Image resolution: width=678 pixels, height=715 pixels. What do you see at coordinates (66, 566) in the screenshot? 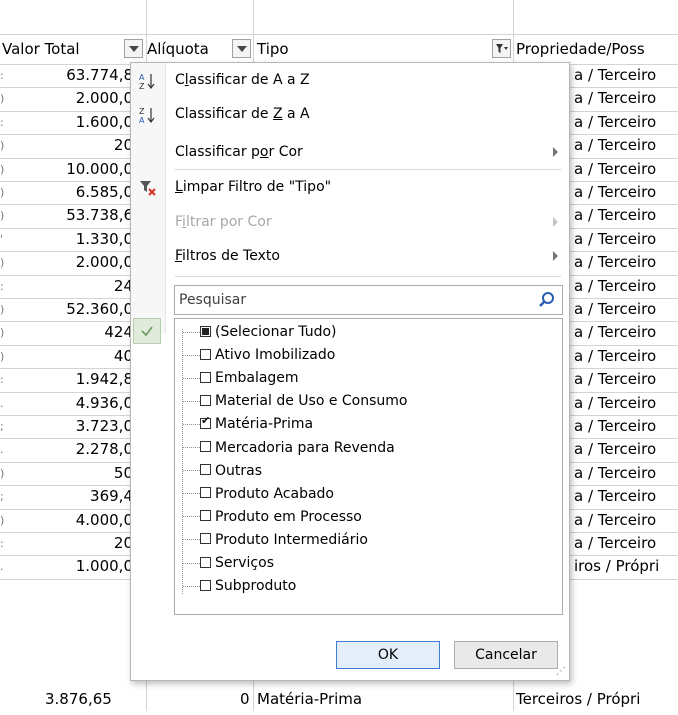
I see `cell-valor-total: 1.000,0` at bounding box center [66, 566].